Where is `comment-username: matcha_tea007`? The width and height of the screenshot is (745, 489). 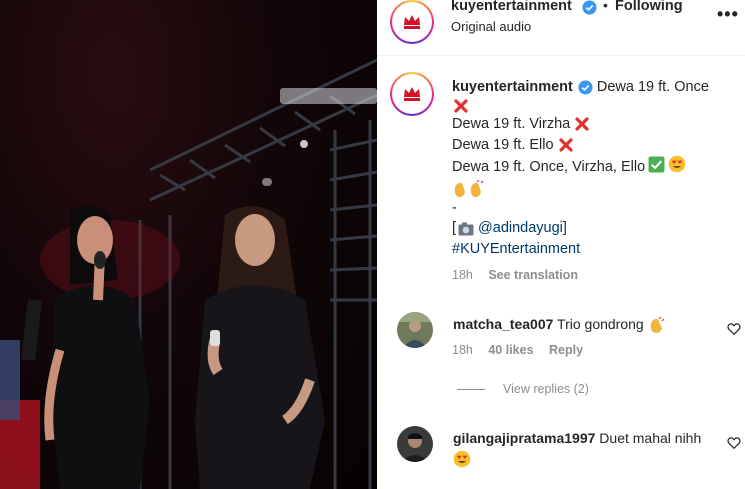
comment-username: matcha_tea007 is located at coordinates (503, 324).